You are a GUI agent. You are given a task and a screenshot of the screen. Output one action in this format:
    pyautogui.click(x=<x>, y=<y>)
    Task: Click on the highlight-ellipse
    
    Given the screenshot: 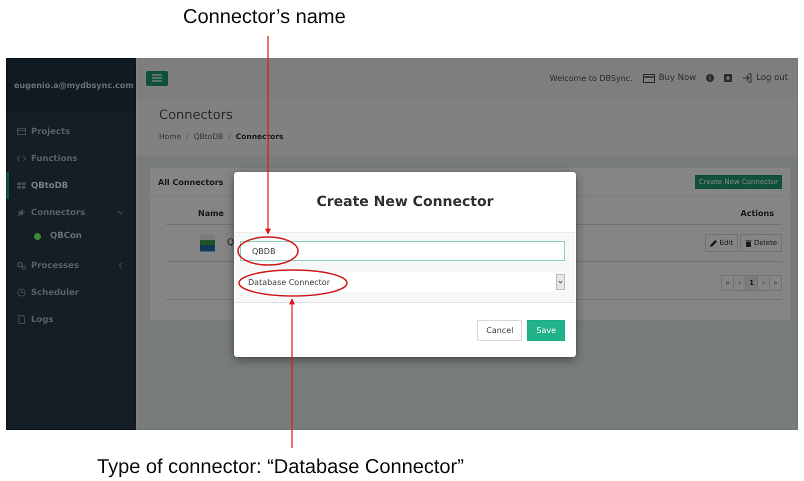 What is the action you would take?
    pyautogui.click(x=268, y=251)
    